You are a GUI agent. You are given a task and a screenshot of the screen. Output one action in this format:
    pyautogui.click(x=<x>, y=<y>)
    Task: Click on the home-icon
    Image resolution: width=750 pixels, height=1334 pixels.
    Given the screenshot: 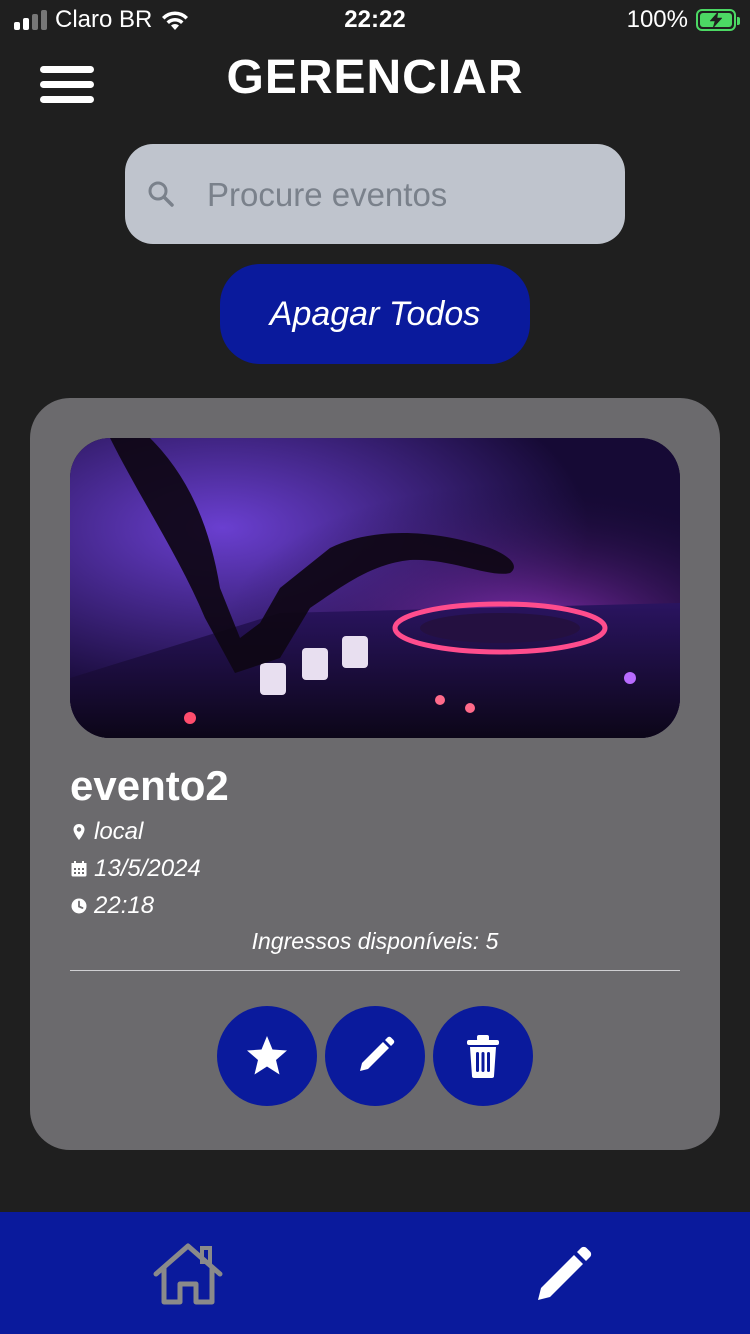 What is the action you would take?
    pyautogui.click(x=188, y=1274)
    